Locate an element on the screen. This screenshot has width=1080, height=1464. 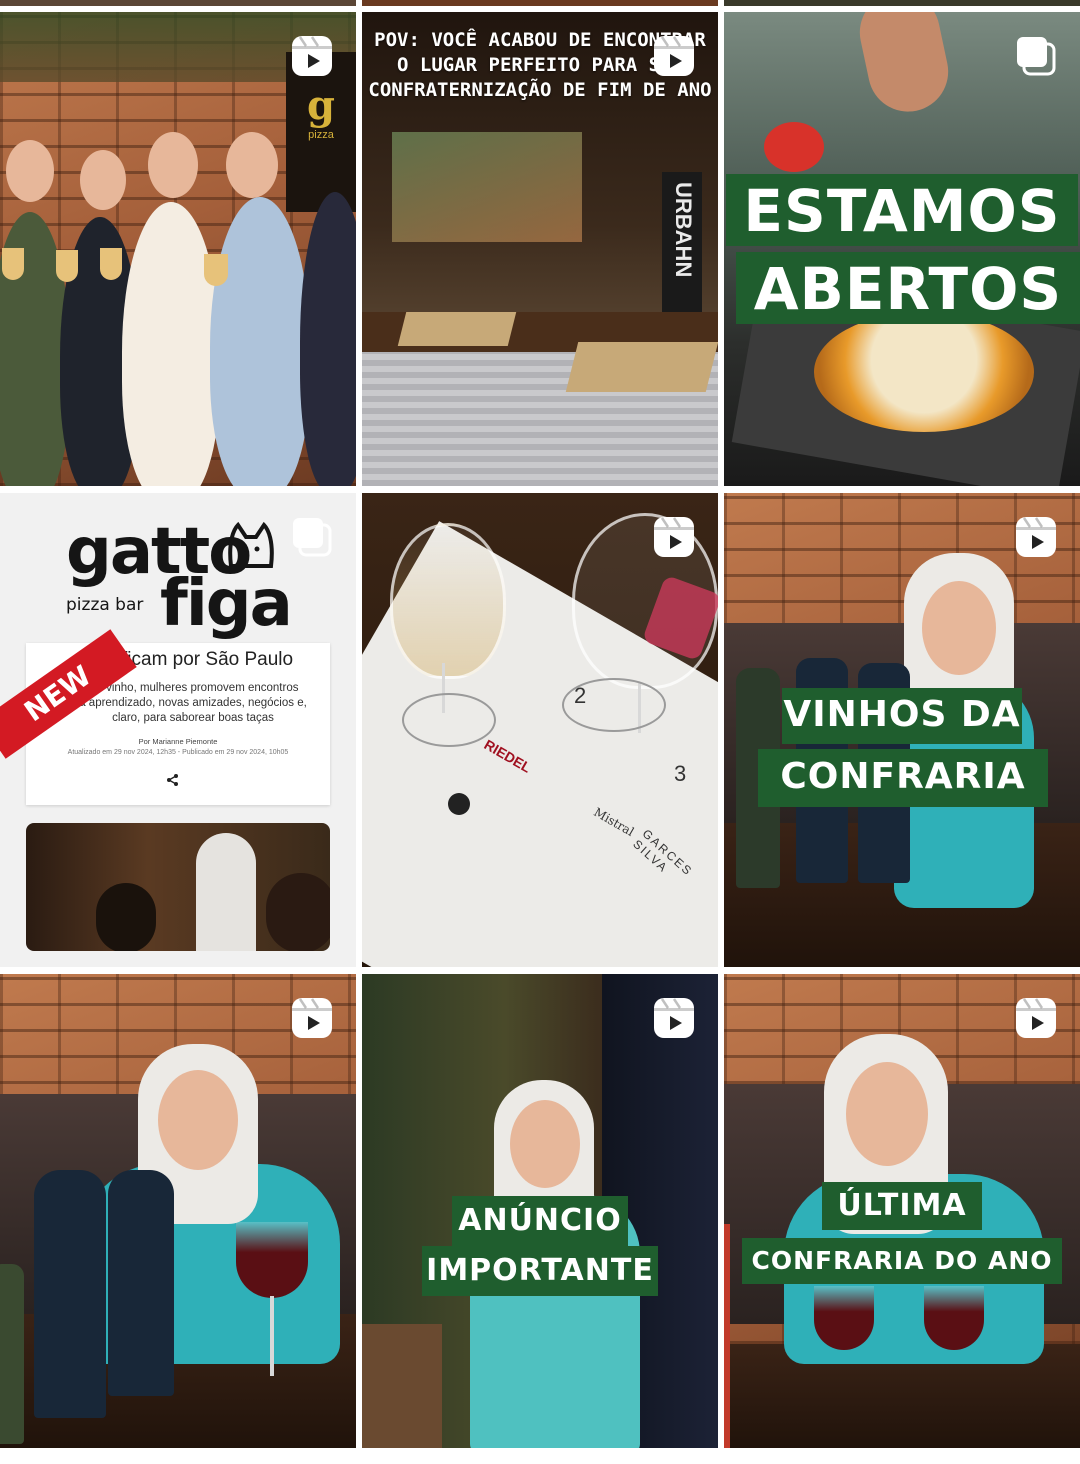
banner-line: ESTAMOS is located at coordinates (902, 210).